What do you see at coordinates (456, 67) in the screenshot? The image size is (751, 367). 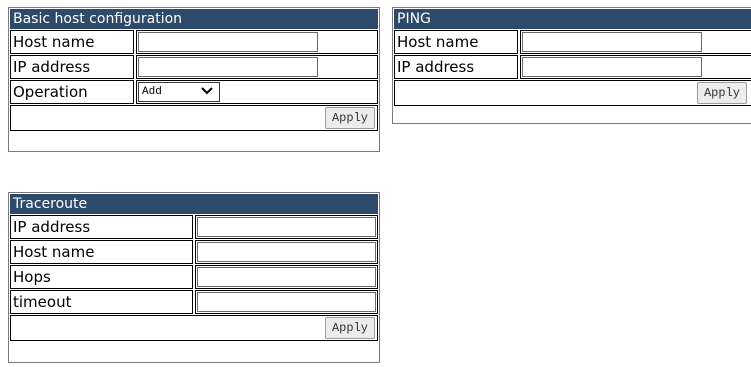 I see `ping-ip-address-label: IP address` at bounding box center [456, 67].